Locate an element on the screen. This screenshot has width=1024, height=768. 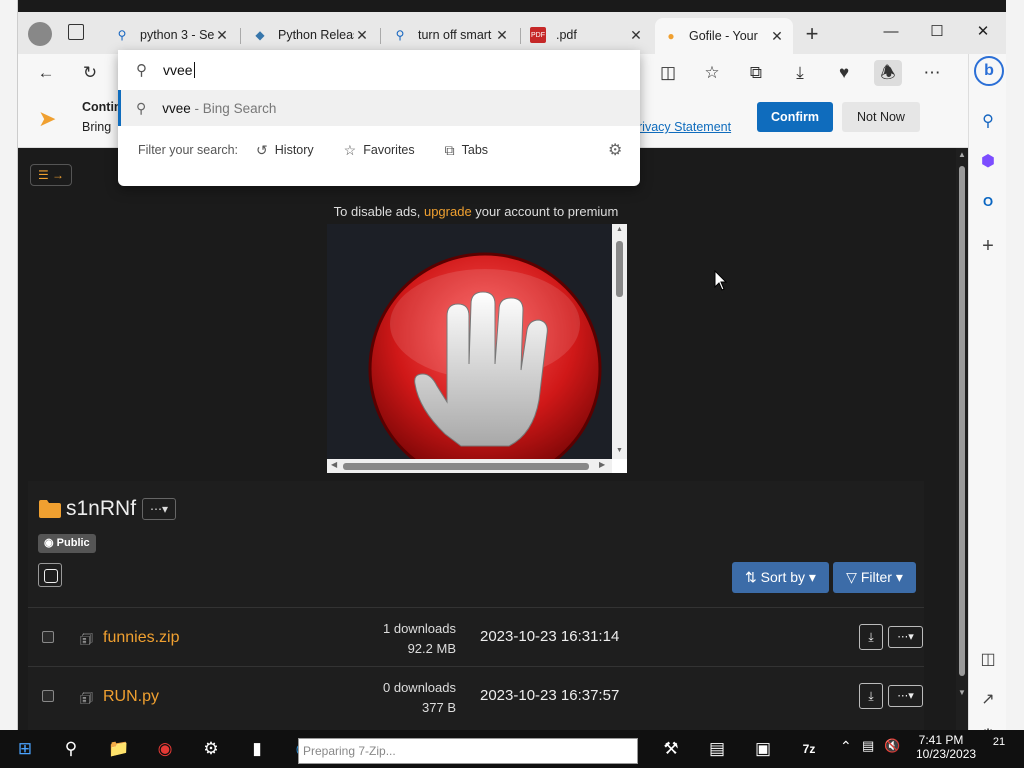
back-icon: ← is located at coordinates (46, 73).